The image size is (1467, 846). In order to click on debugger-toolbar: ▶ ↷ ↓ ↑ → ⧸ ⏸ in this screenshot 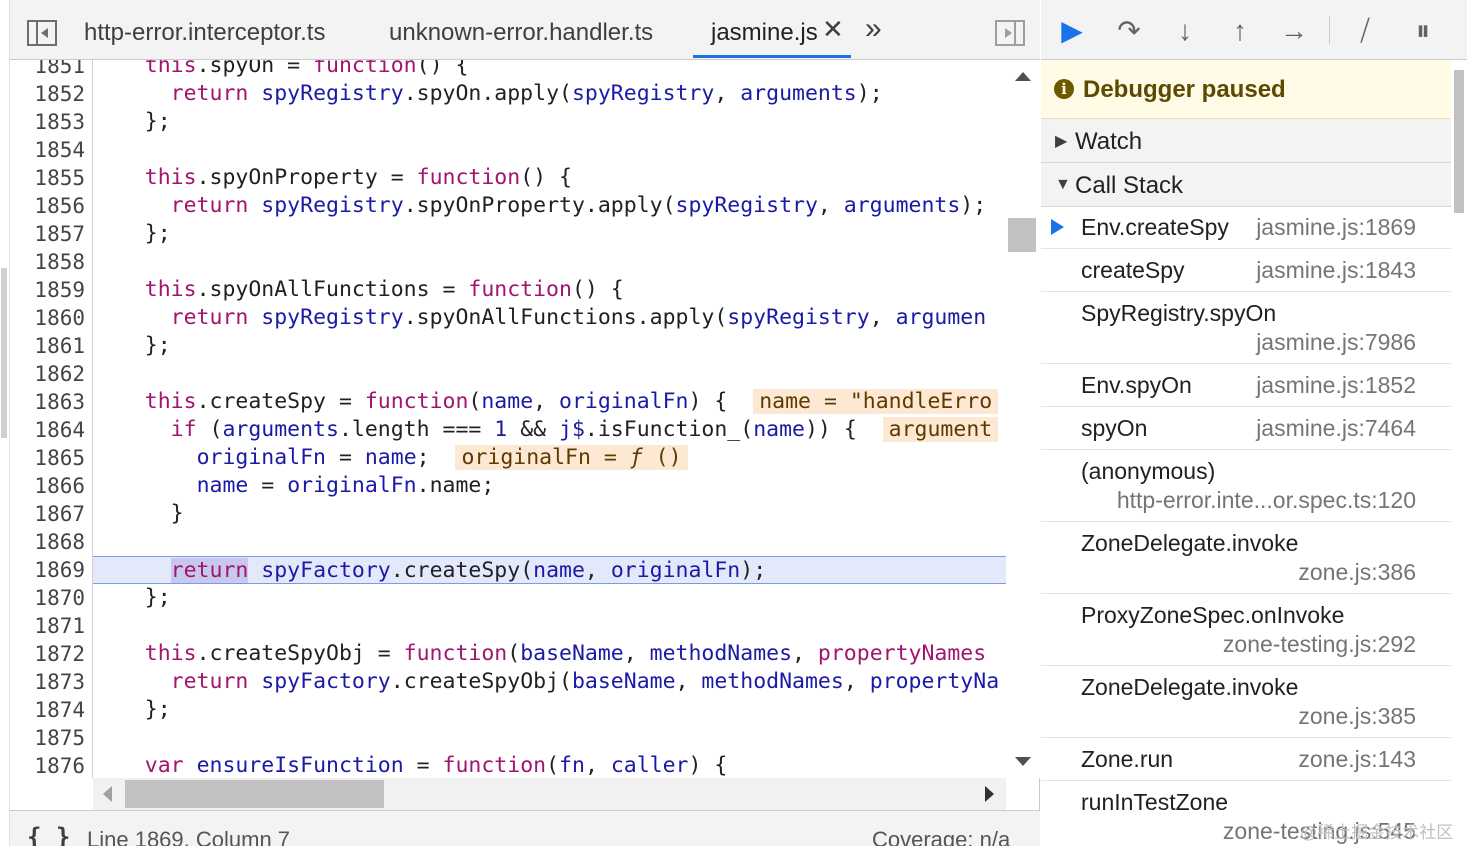, I will do `click(1254, 30)`.